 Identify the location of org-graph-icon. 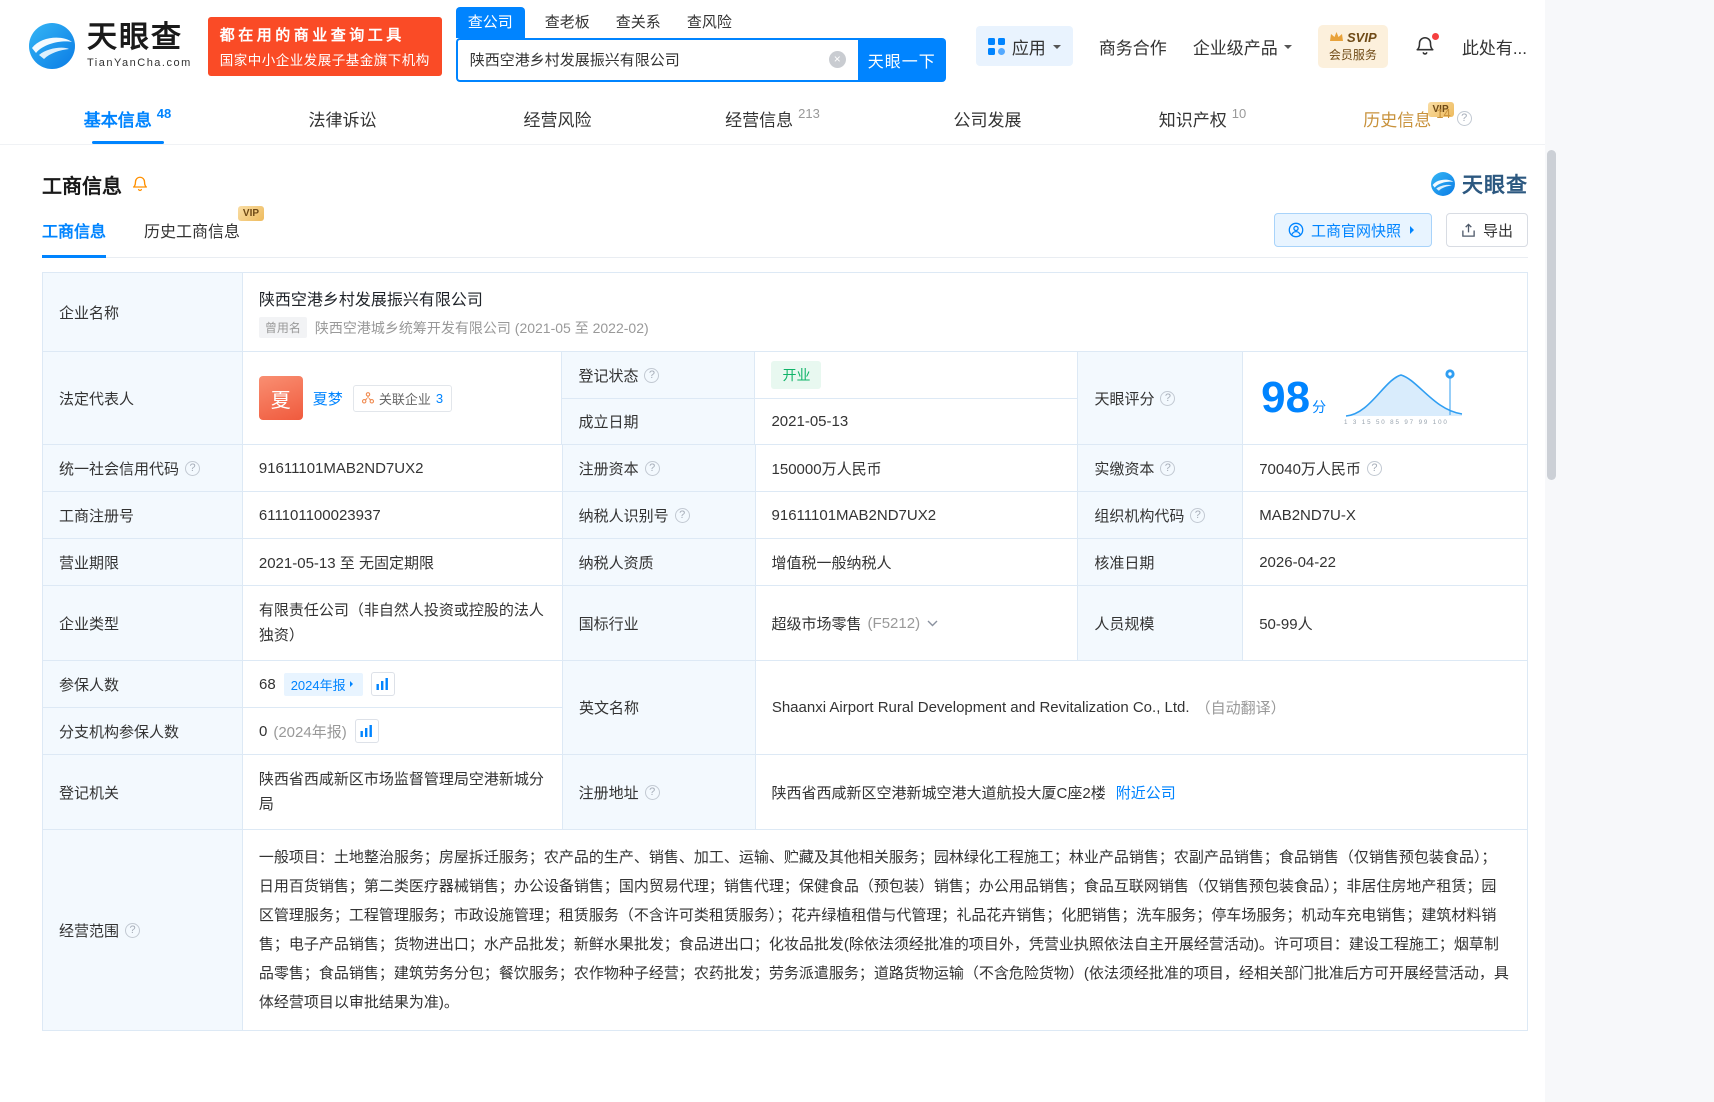
(367, 398).